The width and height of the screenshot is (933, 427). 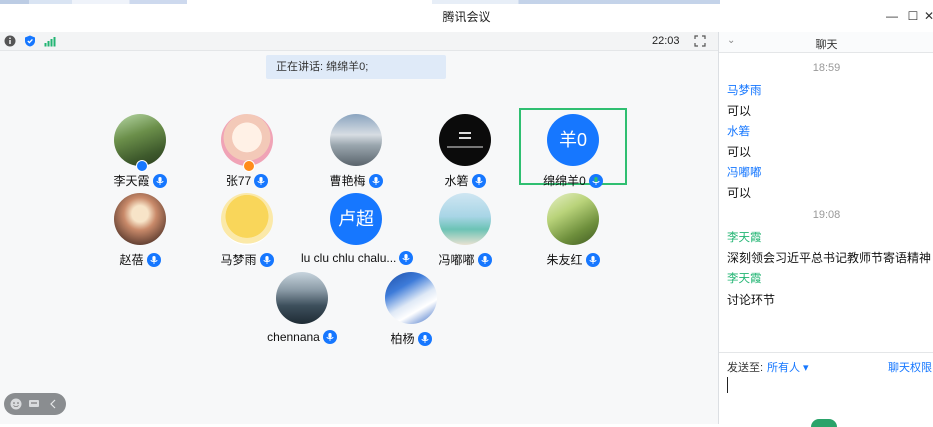 I want to click on meeting-toolbar: 22:03, so click(x=359, y=41).